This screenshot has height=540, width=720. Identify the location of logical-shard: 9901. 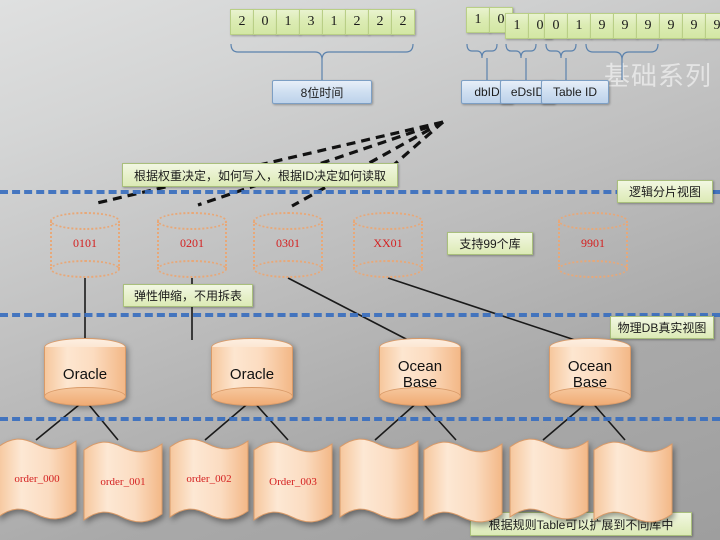
(593, 245).